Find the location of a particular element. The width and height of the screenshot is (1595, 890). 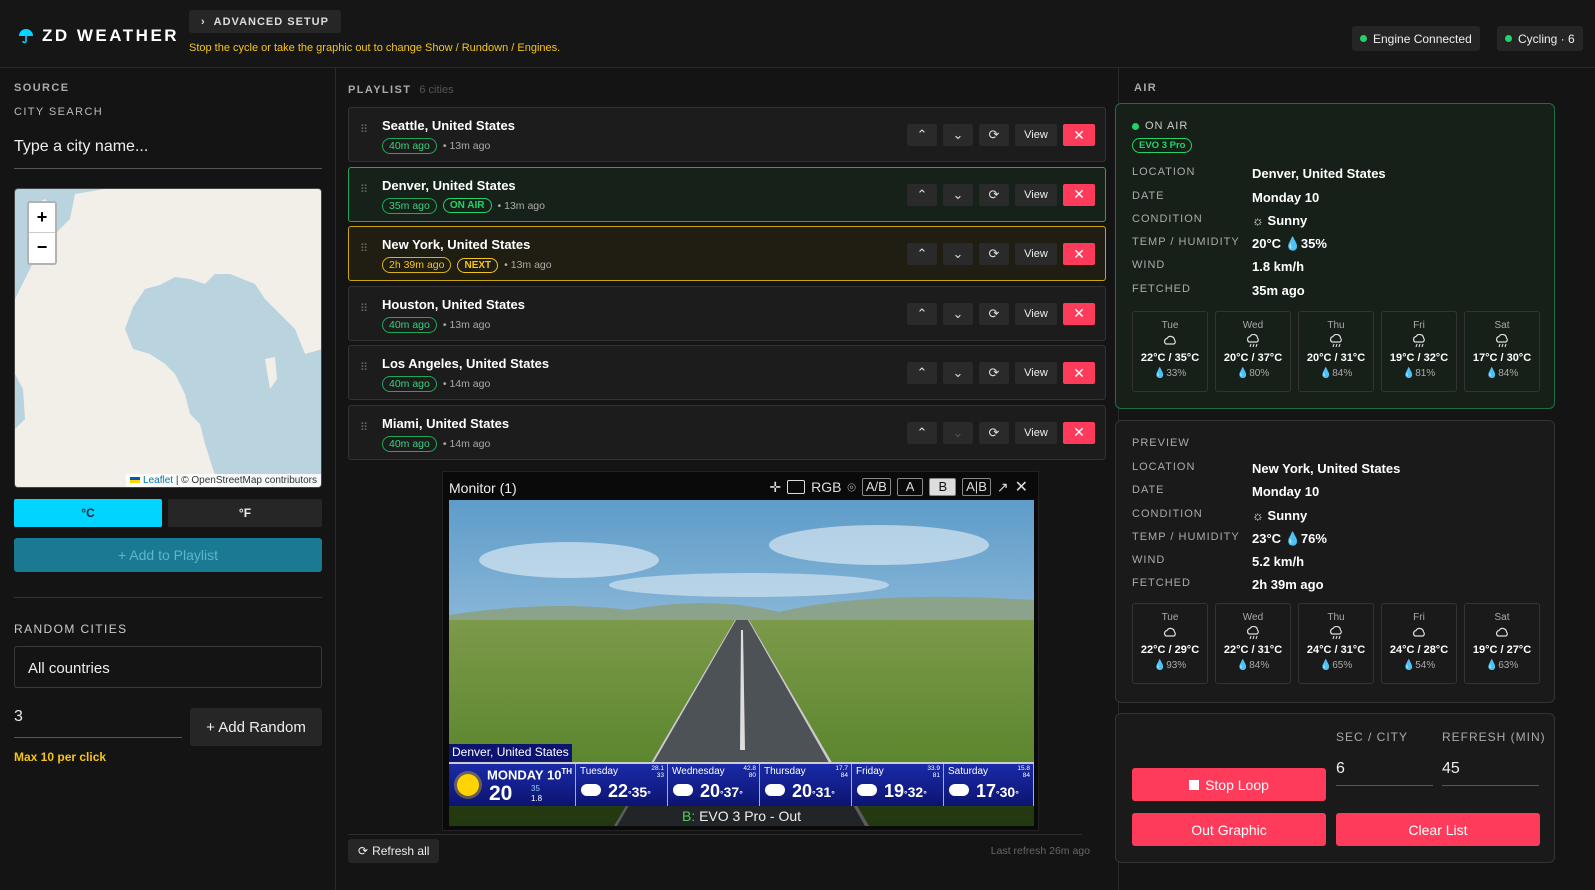

add-random-button: + Add Random is located at coordinates (256, 727).